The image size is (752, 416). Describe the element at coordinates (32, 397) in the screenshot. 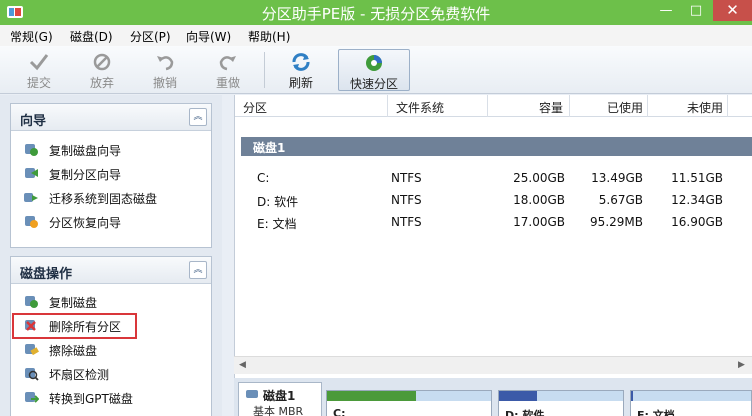

I see `convert-gpt-icon` at that location.